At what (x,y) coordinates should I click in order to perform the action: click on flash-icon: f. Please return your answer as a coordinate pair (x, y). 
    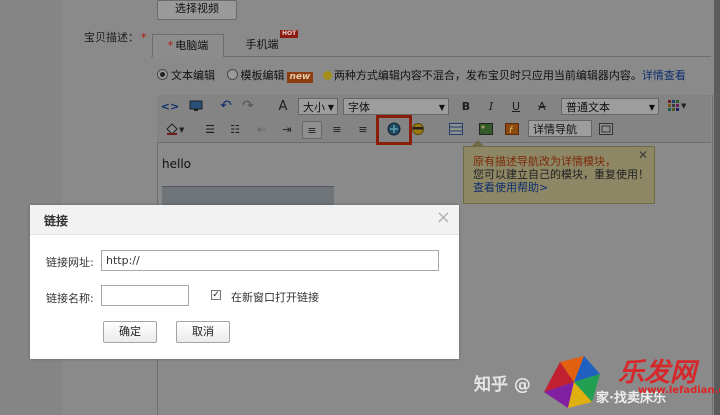
    Looking at the image, I should click on (512, 129).